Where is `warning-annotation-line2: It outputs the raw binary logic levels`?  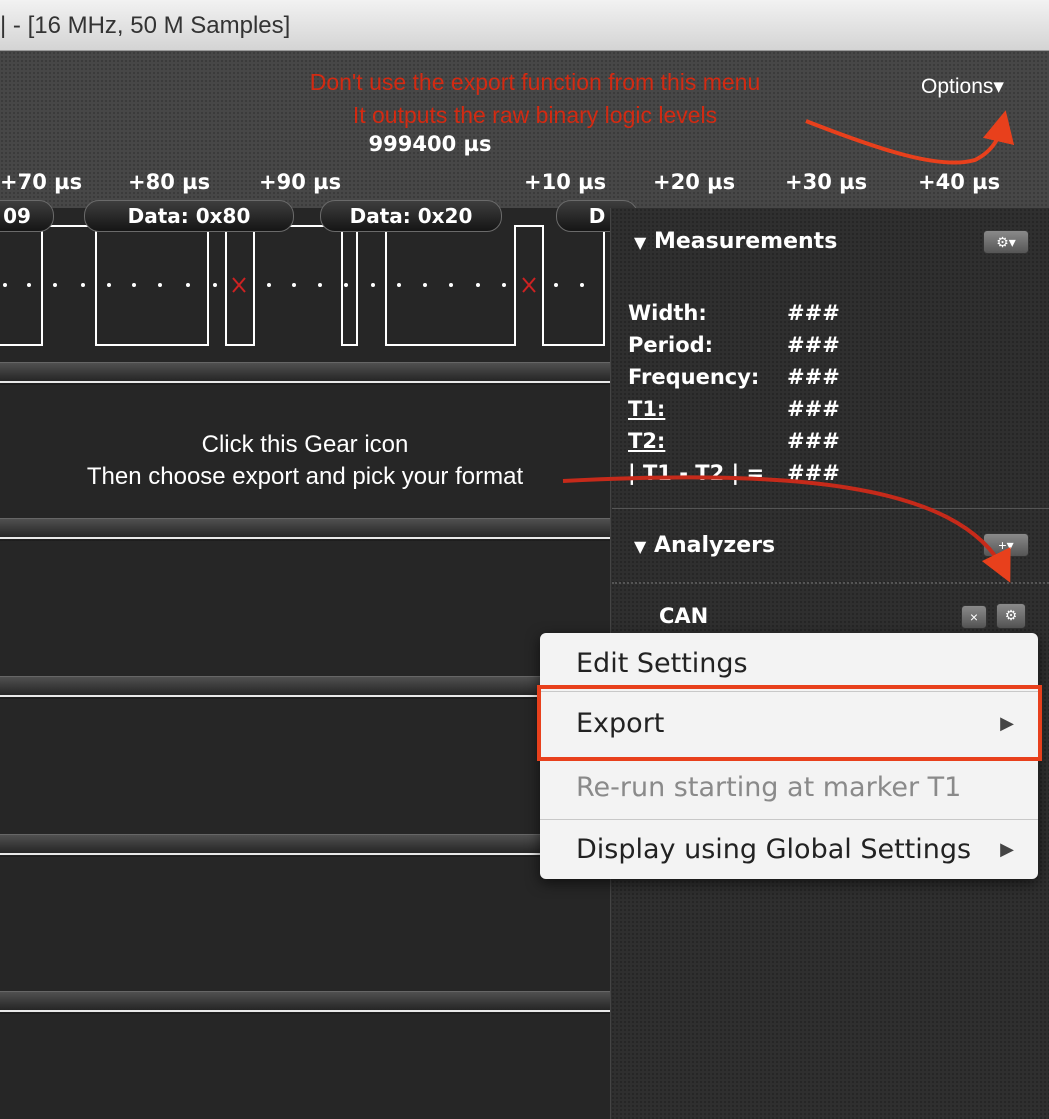 warning-annotation-line2: It outputs the raw binary logic levels is located at coordinates (535, 115).